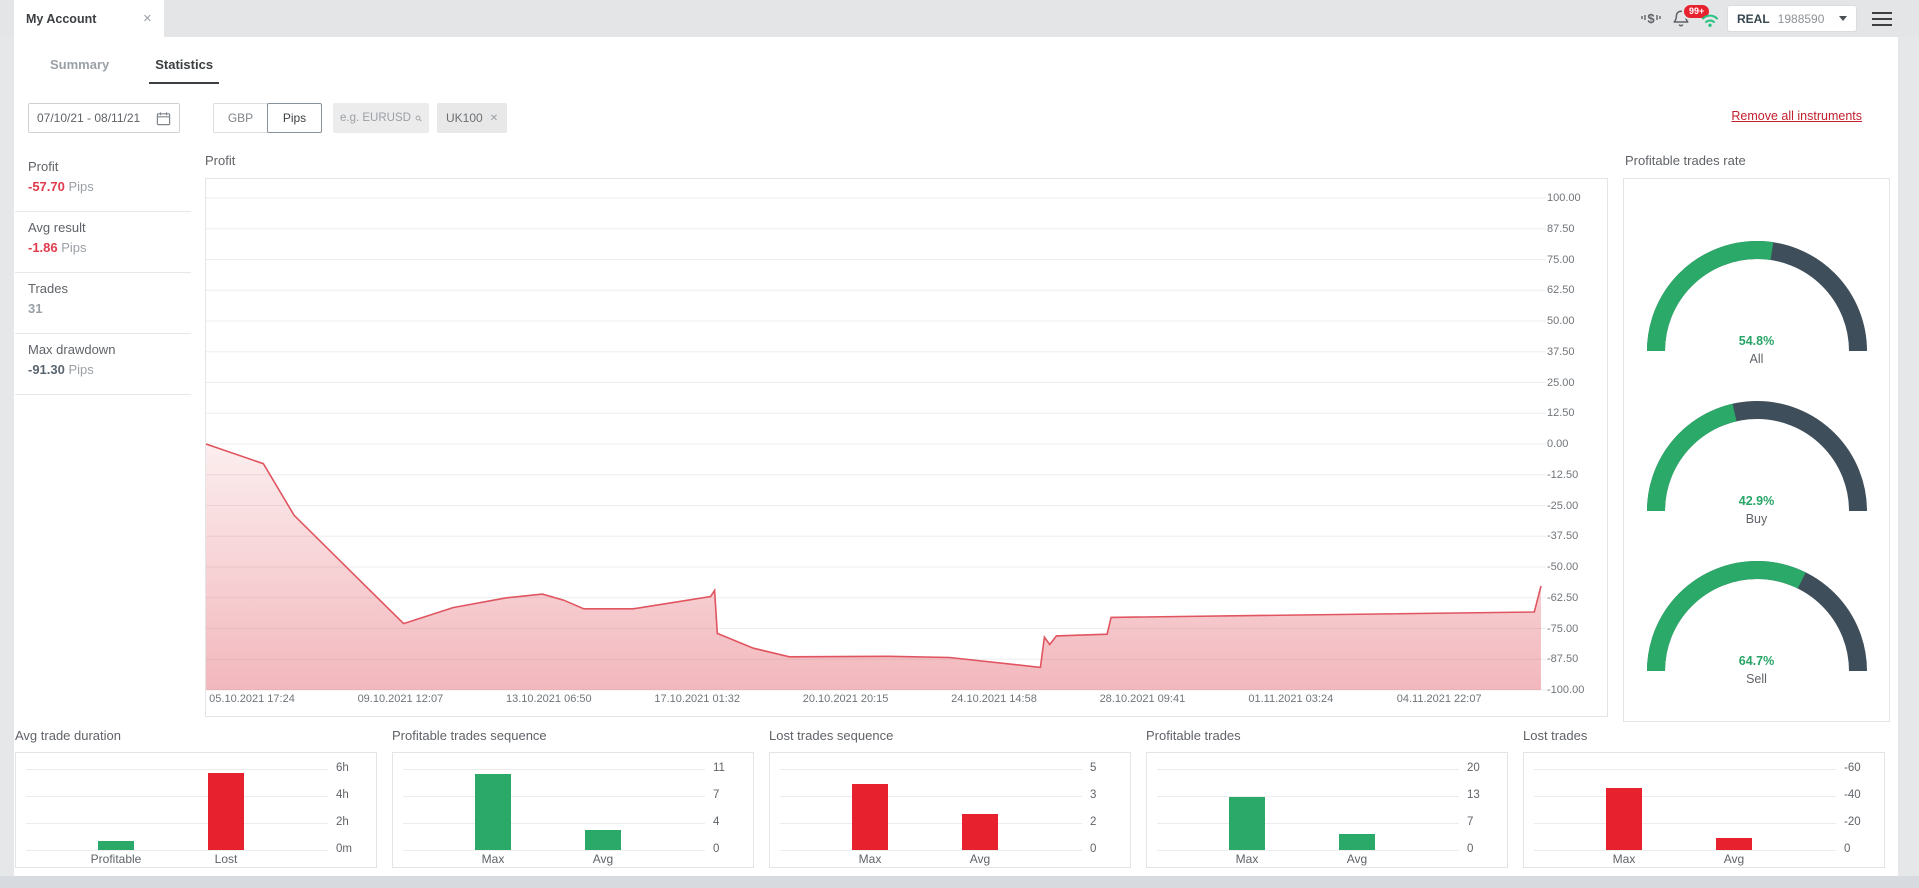 The image size is (1919, 888). Describe the element at coordinates (1796, 116) in the screenshot. I see `remove-all-instruments-link: Remove all instruments` at that location.